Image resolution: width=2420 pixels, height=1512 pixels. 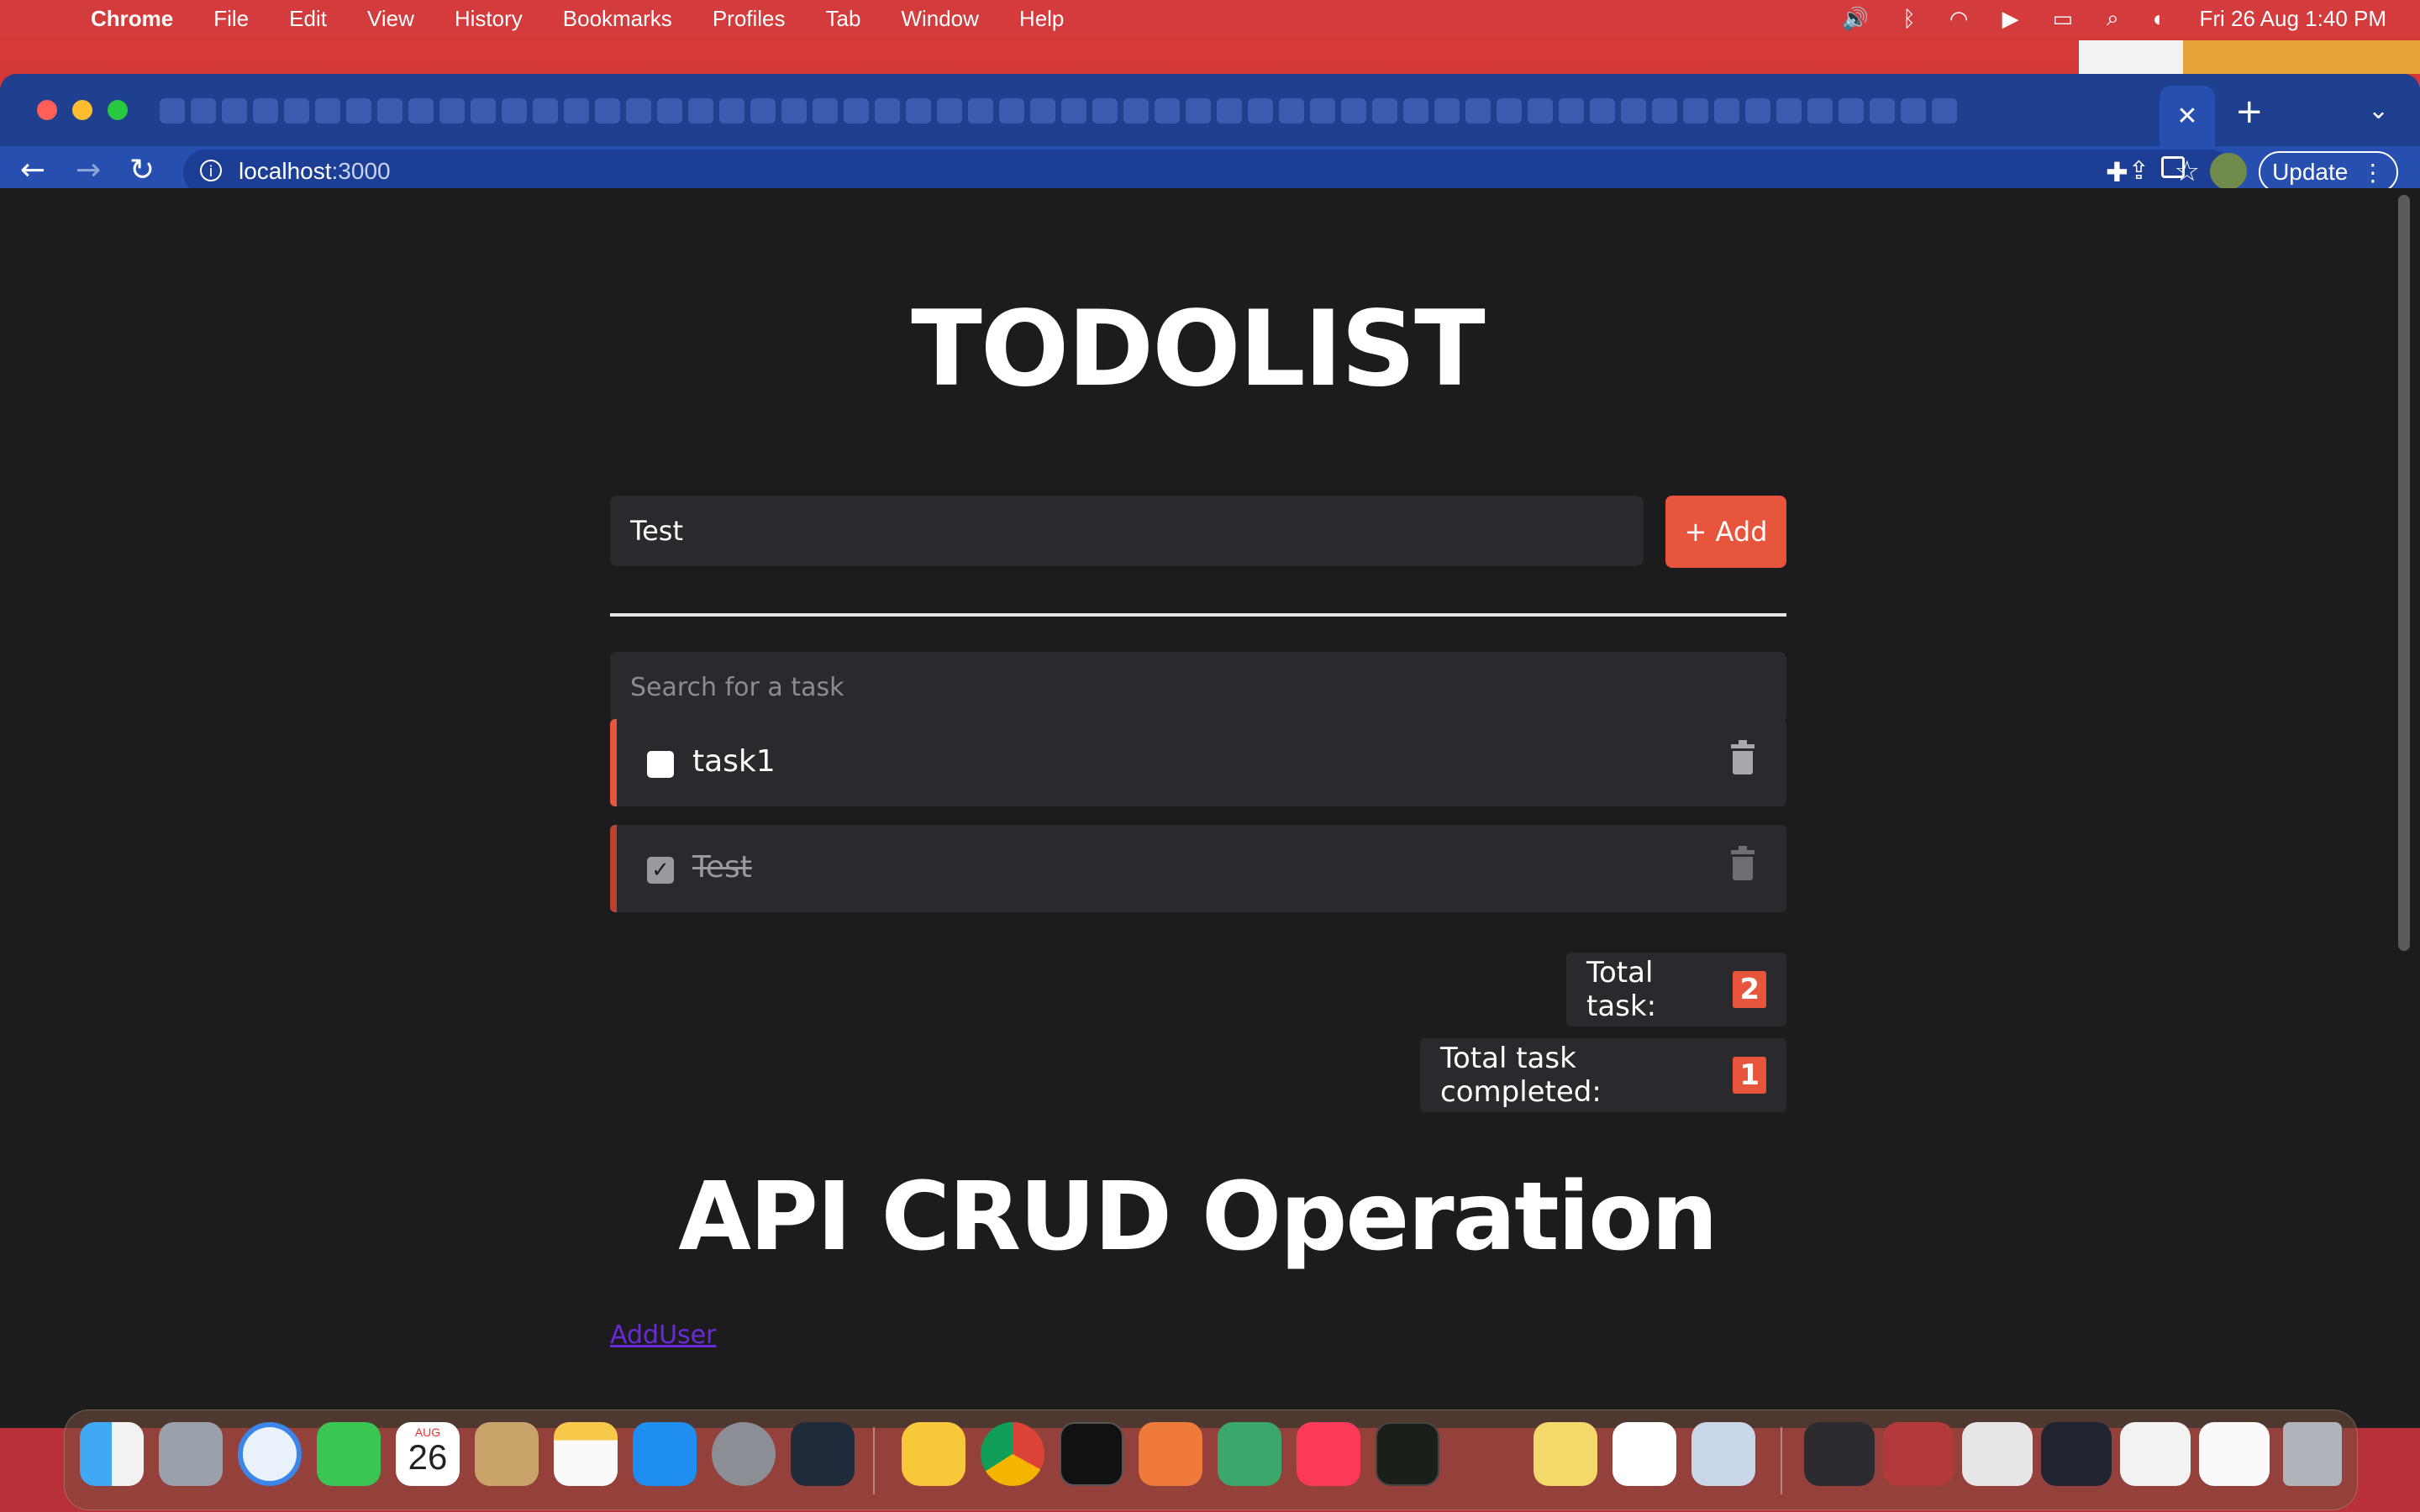 I want to click on volume-icon: 🔊, so click(x=1856, y=19).